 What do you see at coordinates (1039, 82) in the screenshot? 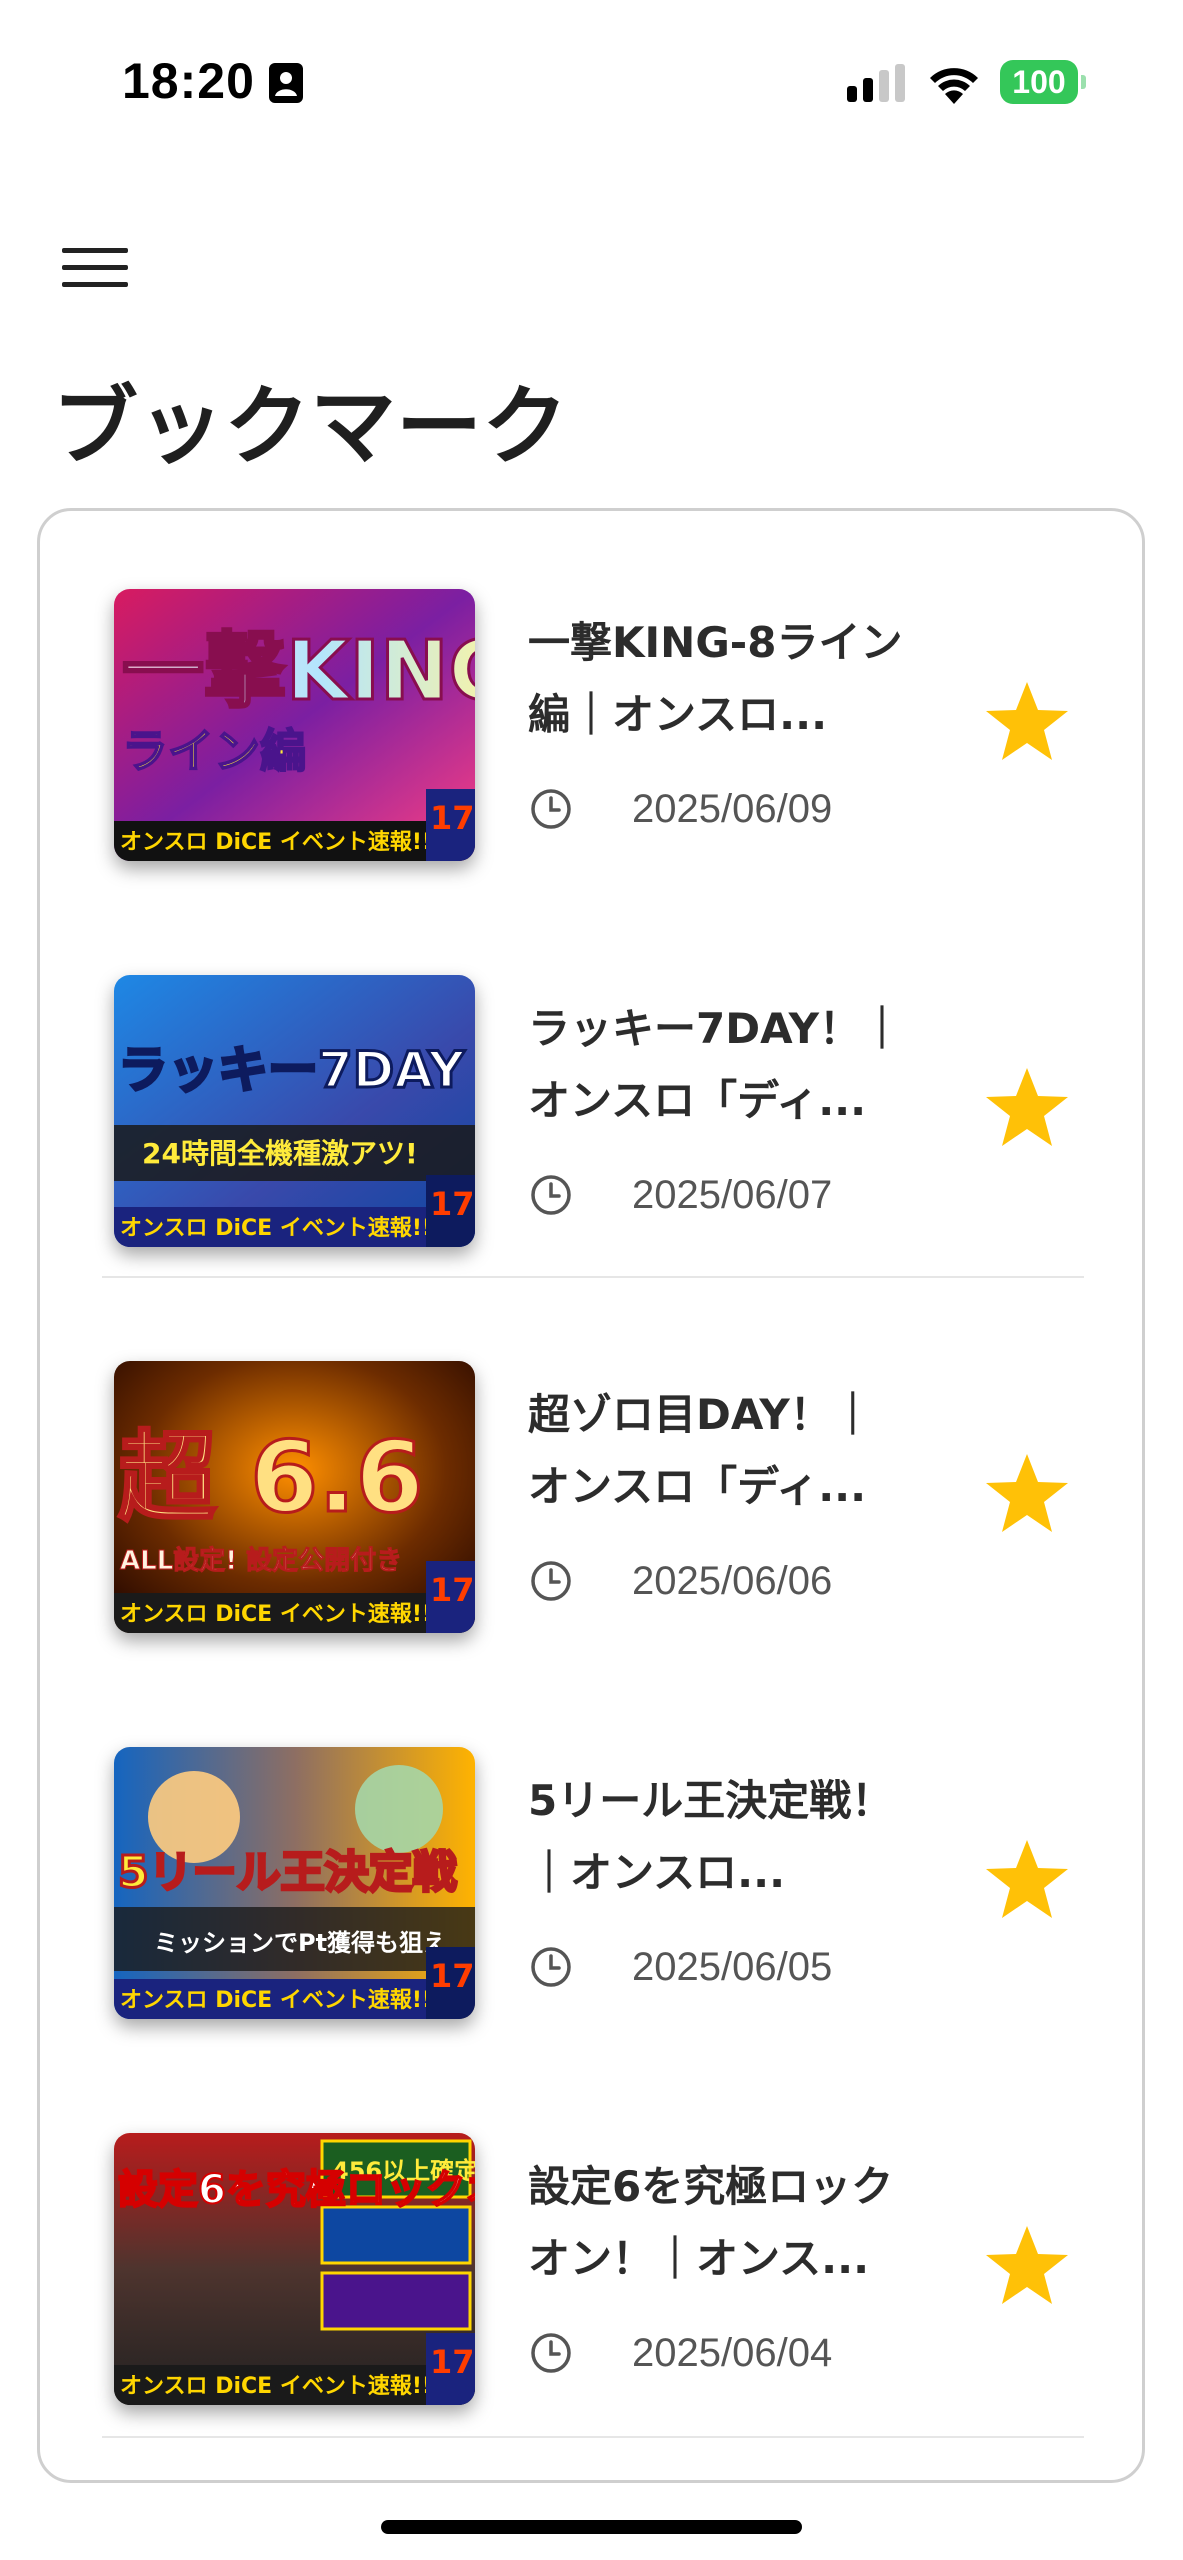
I see `battery-level: 100` at bounding box center [1039, 82].